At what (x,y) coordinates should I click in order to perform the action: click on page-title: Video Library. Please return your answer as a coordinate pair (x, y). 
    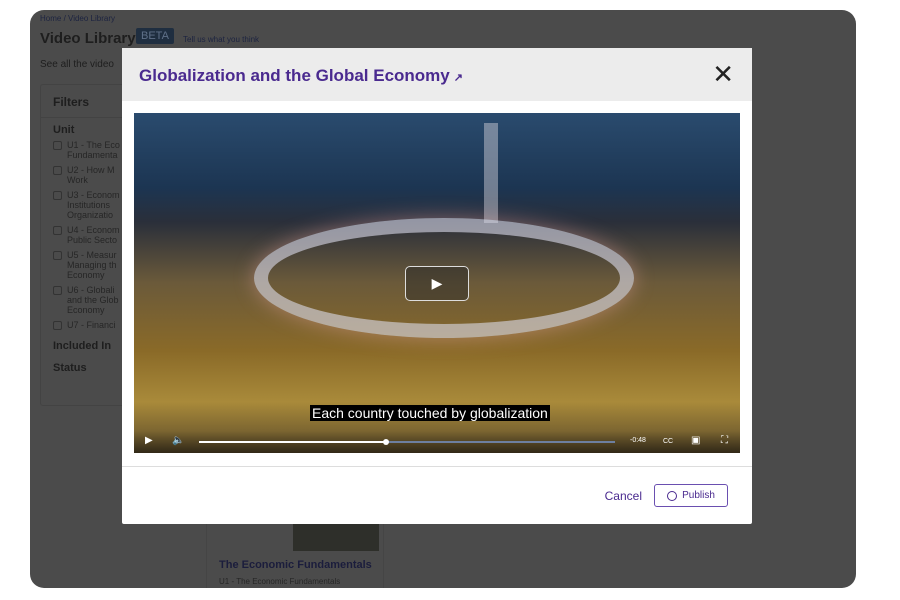
    Looking at the image, I should click on (88, 38).